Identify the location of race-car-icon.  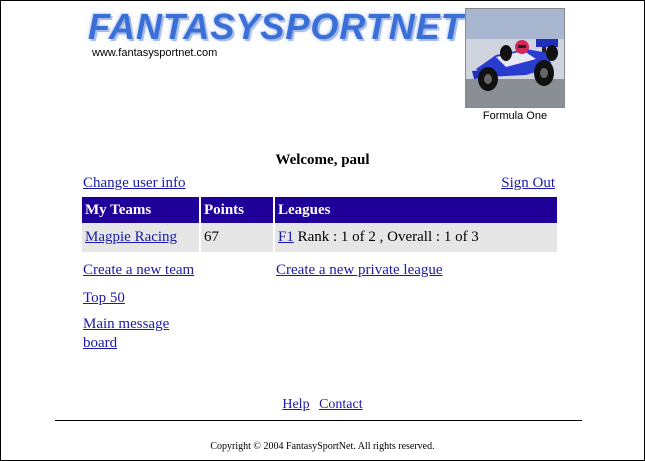
(515, 58).